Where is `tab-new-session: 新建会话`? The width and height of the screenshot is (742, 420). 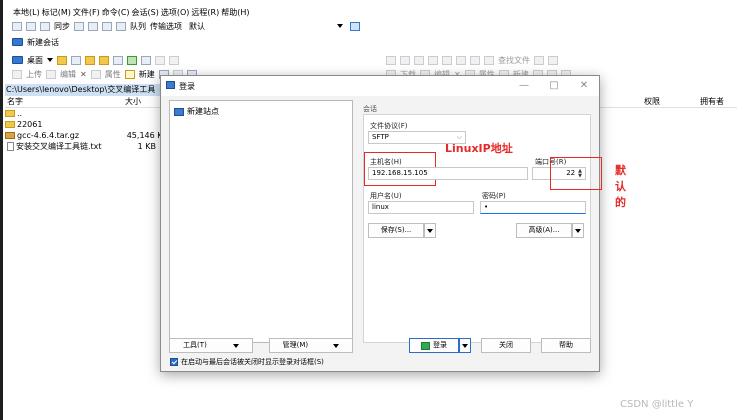
tab-new-session: 新建会话 is located at coordinates (35, 42).